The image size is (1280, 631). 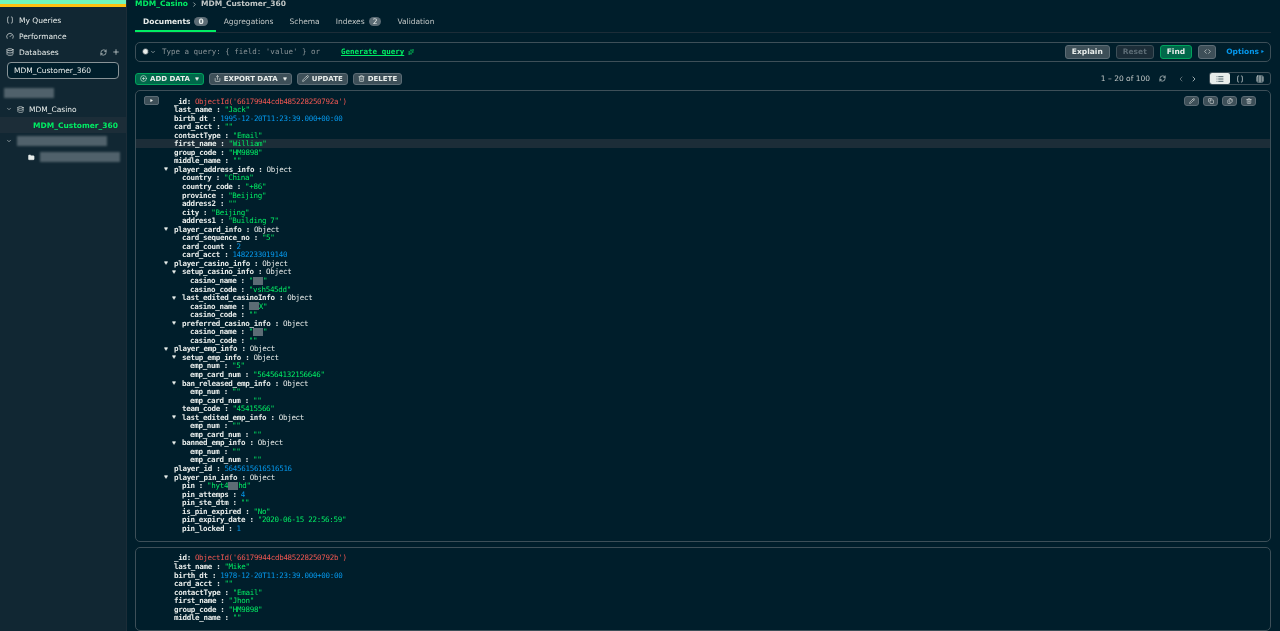 I want to click on delete-button, so click(x=1248, y=100).